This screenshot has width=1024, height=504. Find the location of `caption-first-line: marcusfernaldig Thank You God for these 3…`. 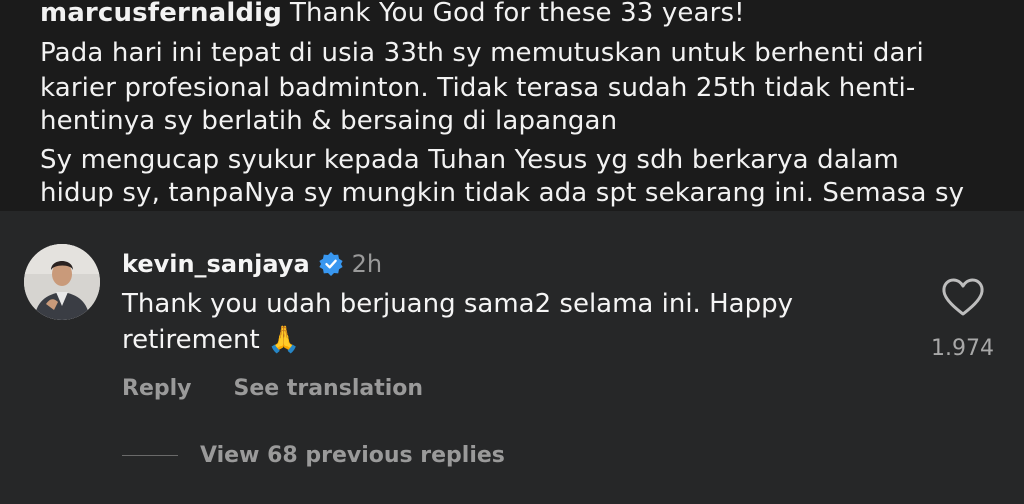

caption-first-line: marcusfernaldig Thank You God for these 3… is located at coordinates (392, 15).